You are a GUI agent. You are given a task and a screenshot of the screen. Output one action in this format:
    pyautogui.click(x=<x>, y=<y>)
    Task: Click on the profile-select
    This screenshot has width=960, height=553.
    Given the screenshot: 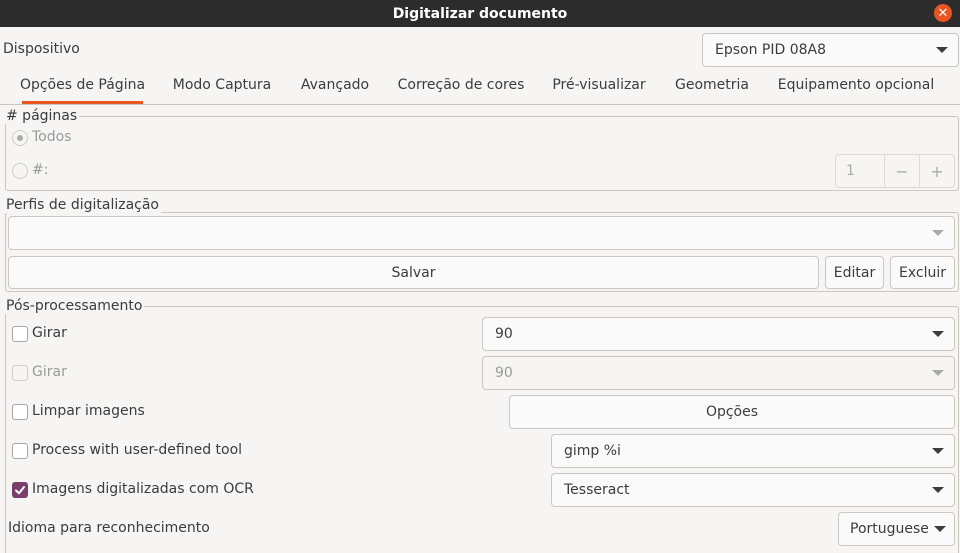 What is the action you would take?
    pyautogui.click(x=481, y=233)
    